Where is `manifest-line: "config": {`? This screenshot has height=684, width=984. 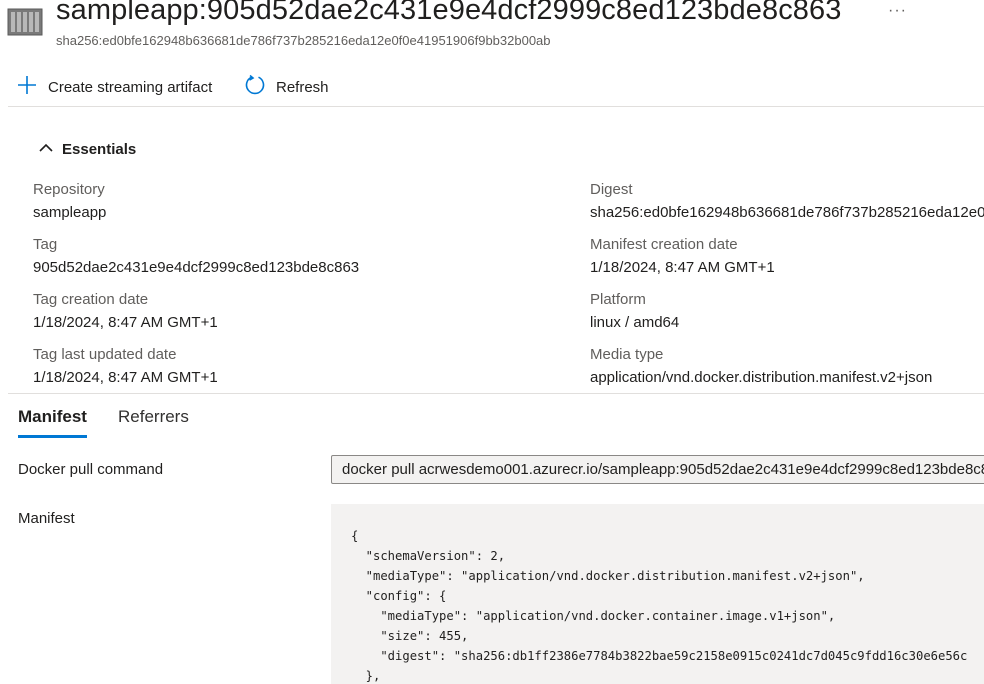 manifest-line: "config": { is located at coordinates (399, 596).